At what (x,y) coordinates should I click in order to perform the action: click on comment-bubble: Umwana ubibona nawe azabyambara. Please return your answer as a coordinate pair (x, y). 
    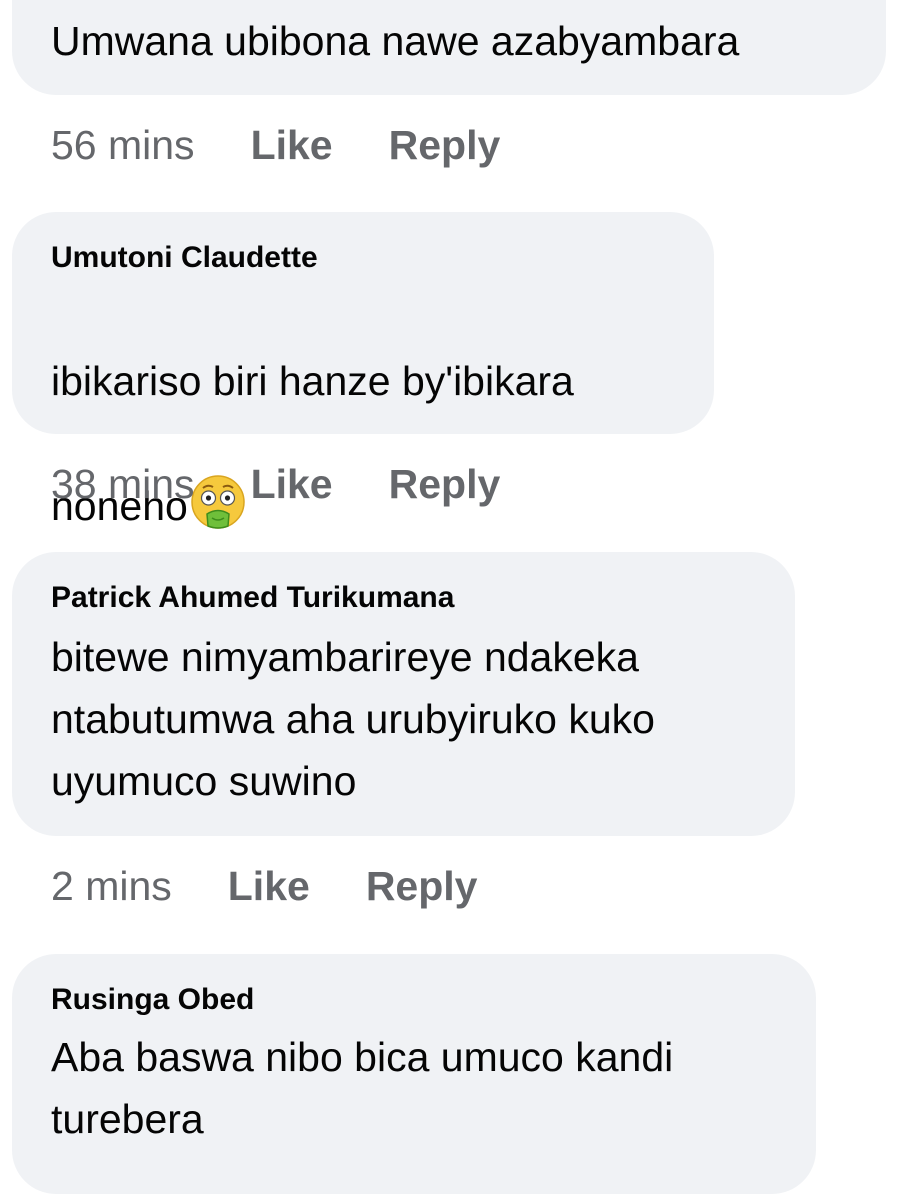
    Looking at the image, I should click on (449, 47).